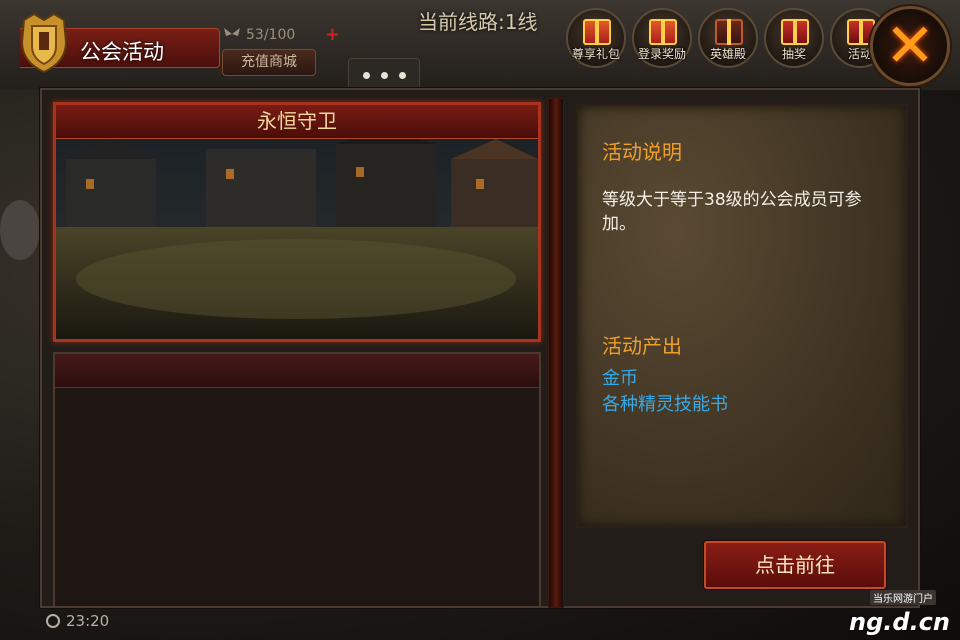 The height and width of the screenshot is (640, 960). I want to click on hero-hall-button: 英雄殿, so click(728, 38).